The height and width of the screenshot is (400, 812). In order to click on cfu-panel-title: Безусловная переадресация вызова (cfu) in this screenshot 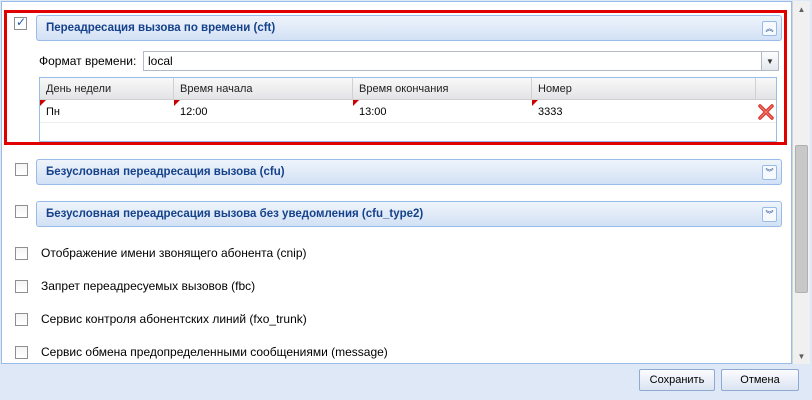, I will do `click(165, 172)`.